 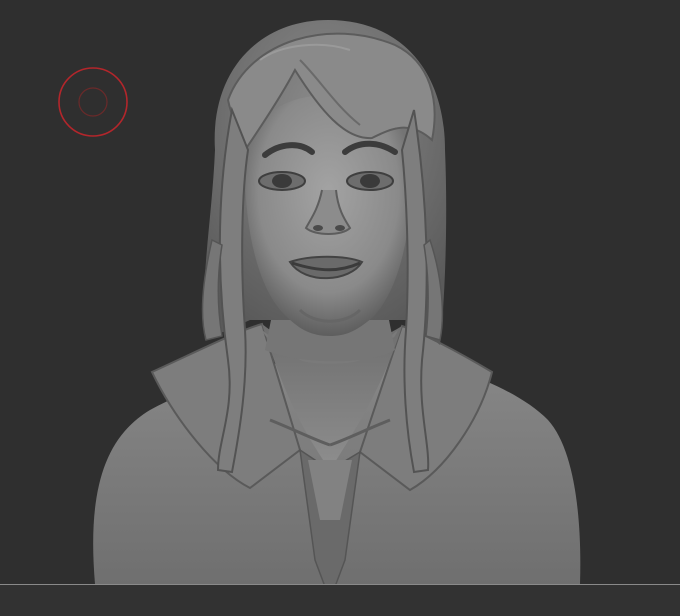 What do you see at coordinates (93, 102) in the screenshot?
I see `brush-cursor-icon` at bounding box center [93, 102].